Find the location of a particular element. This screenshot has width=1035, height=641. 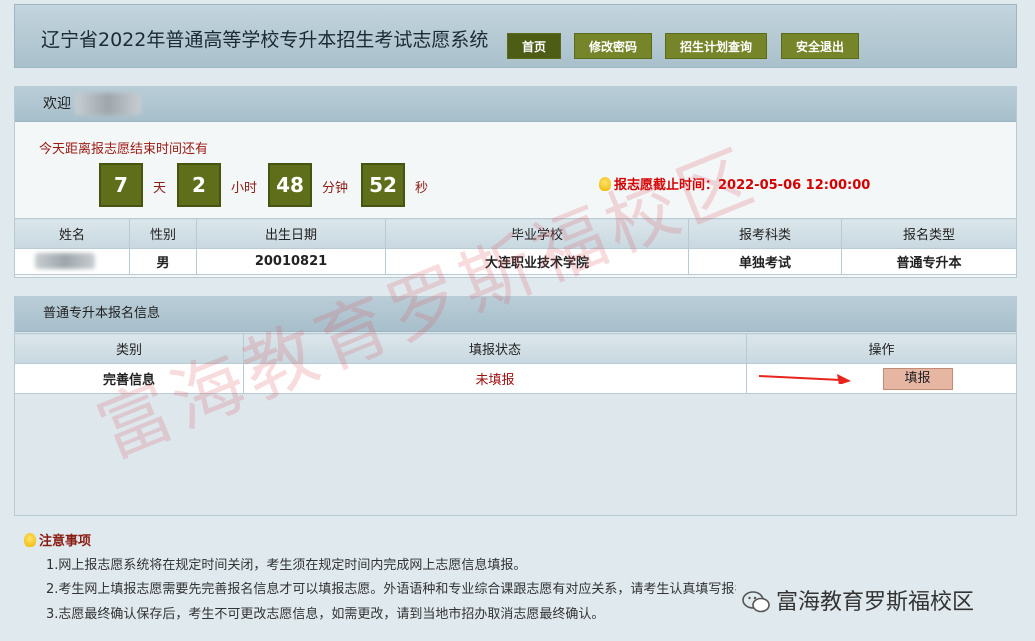

reg-action-cell: 填报 is located at coordinates (881, 378).